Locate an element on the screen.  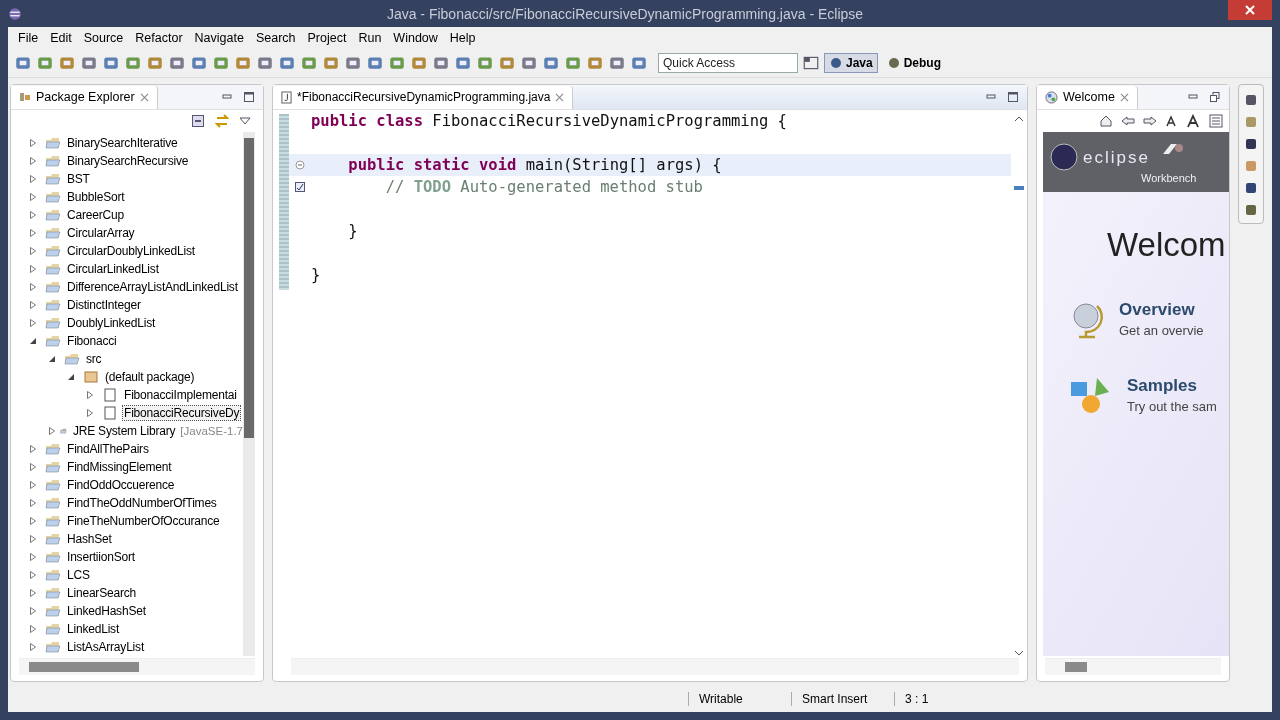
menu-item: Help is located at coordinates (462, 38).